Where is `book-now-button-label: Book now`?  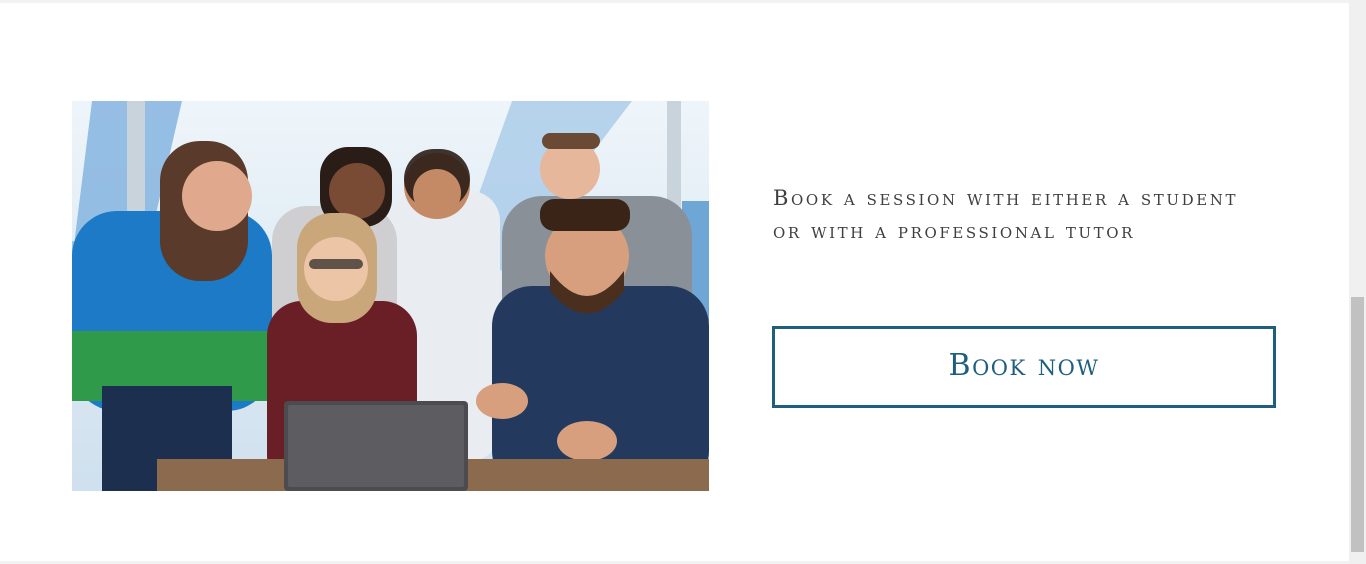
book-now-button-label: Book now is located at coordinates (1024, 365).